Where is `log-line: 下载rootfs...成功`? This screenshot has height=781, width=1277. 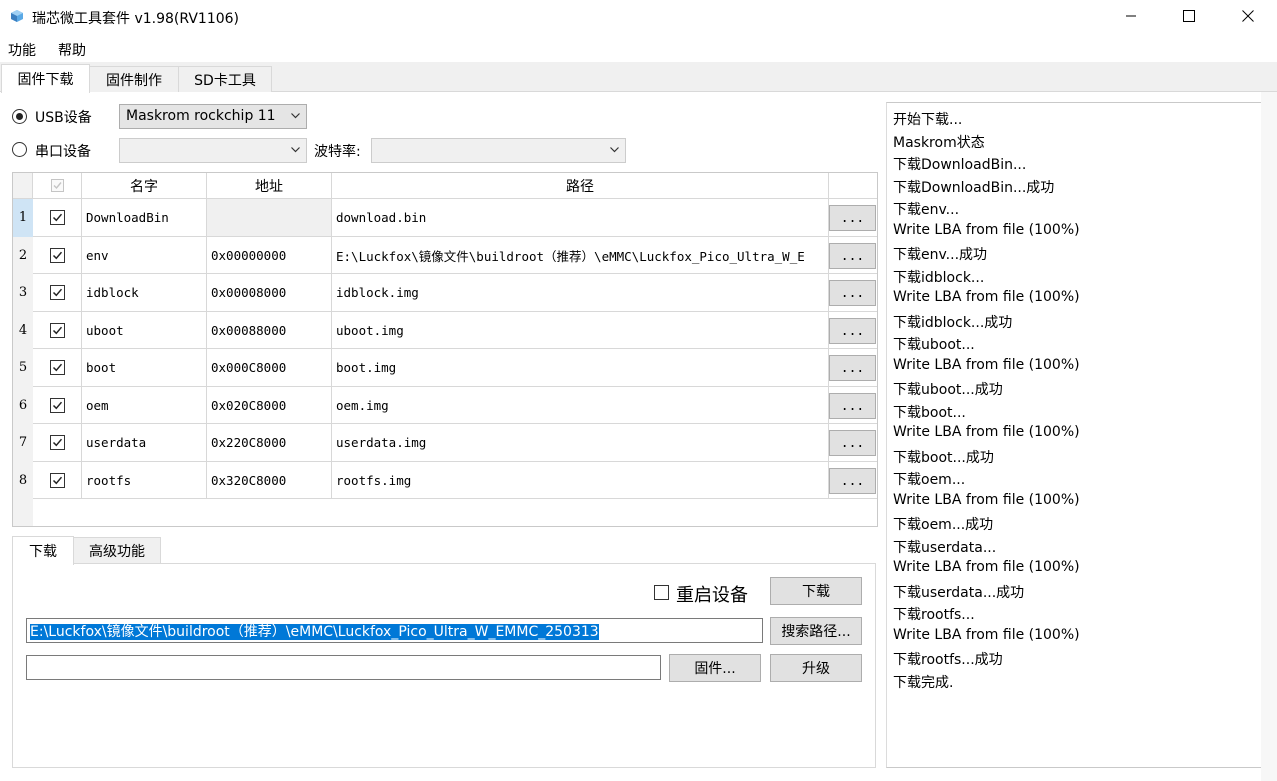 log-line: 下载rootfs...成功 is located at coordinates (948, 660).